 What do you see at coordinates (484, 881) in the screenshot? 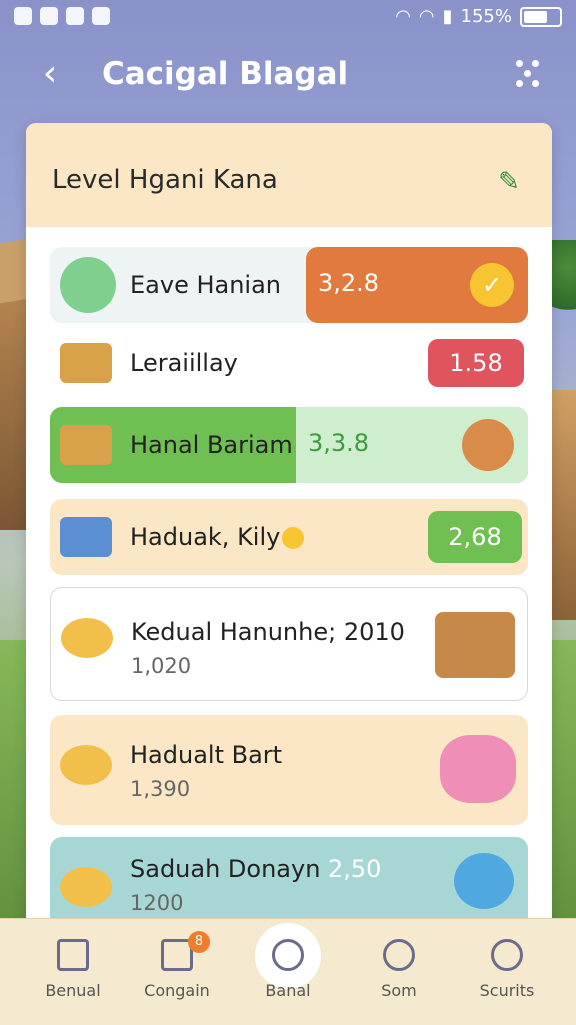
I see `bird-icon` at bounding box center [484, 881].